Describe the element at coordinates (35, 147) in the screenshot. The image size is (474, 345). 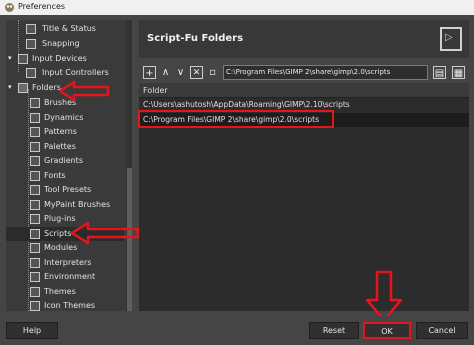
I see `palettes-folder-icon` at that location.